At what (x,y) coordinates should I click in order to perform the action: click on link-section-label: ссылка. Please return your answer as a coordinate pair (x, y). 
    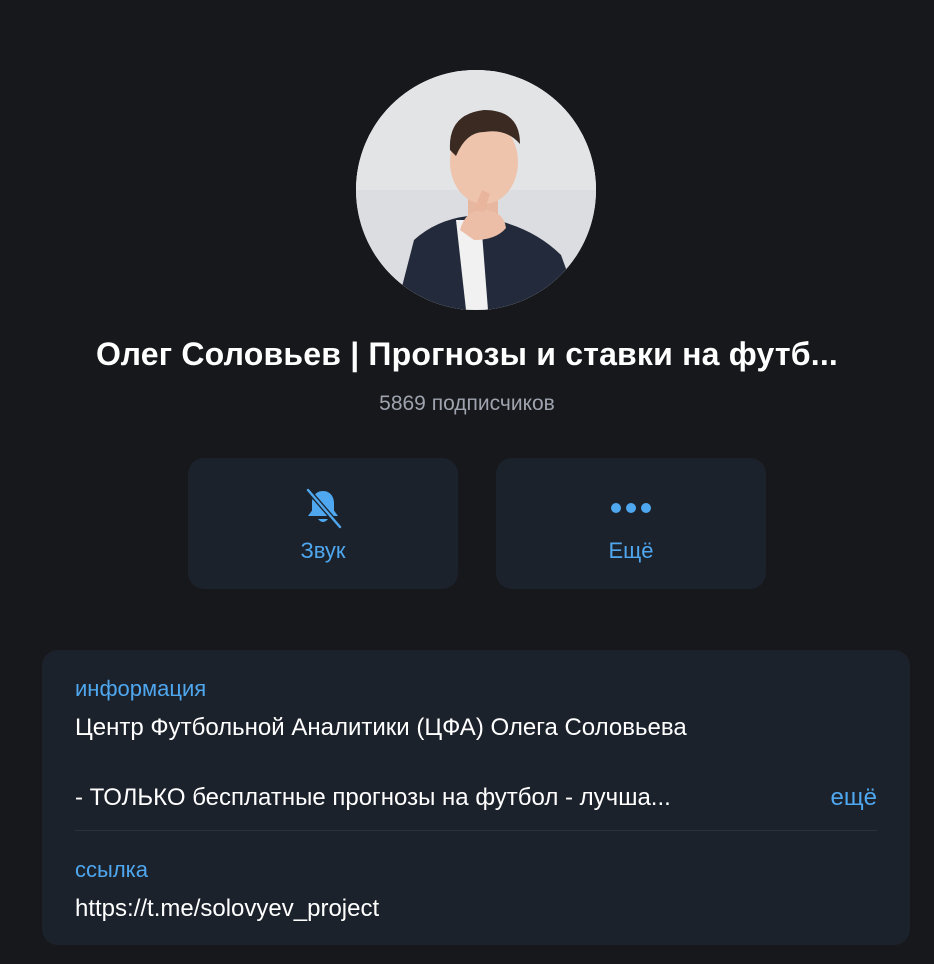
    Looking at the image, I should click on (111, 869).